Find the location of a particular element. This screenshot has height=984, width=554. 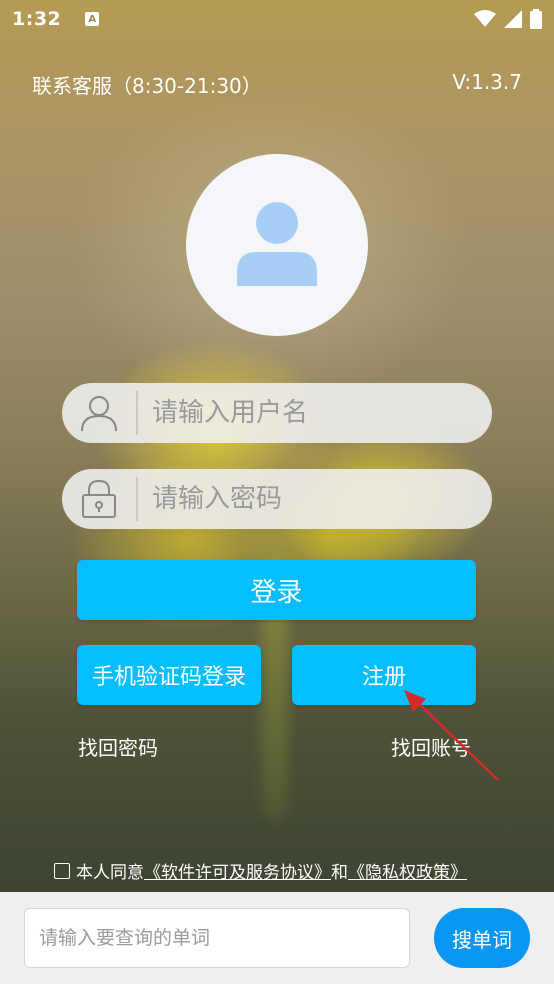

battery-icon is located at coordinates (536, 19).